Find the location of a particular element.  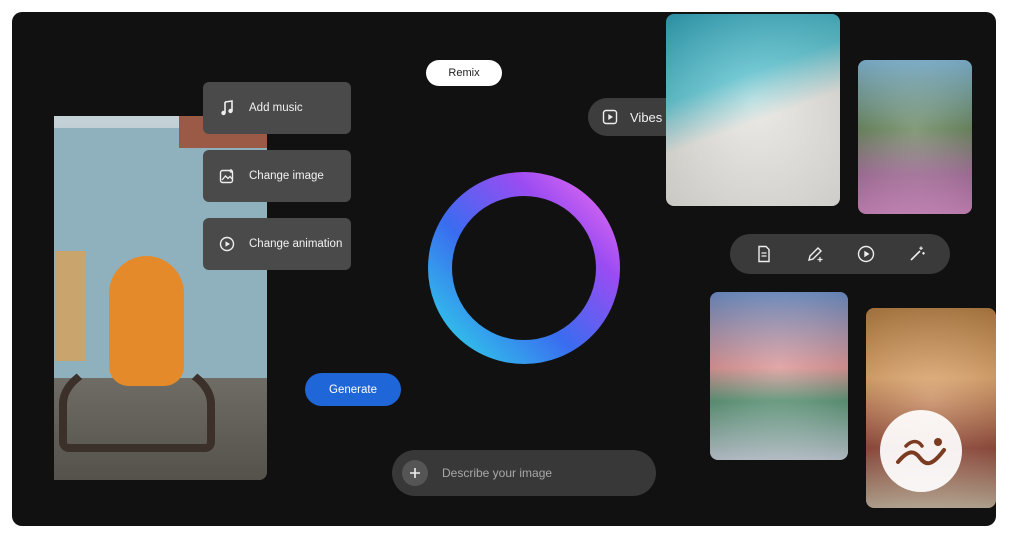

generate-button: Generate is located at coordinates (353, 389).